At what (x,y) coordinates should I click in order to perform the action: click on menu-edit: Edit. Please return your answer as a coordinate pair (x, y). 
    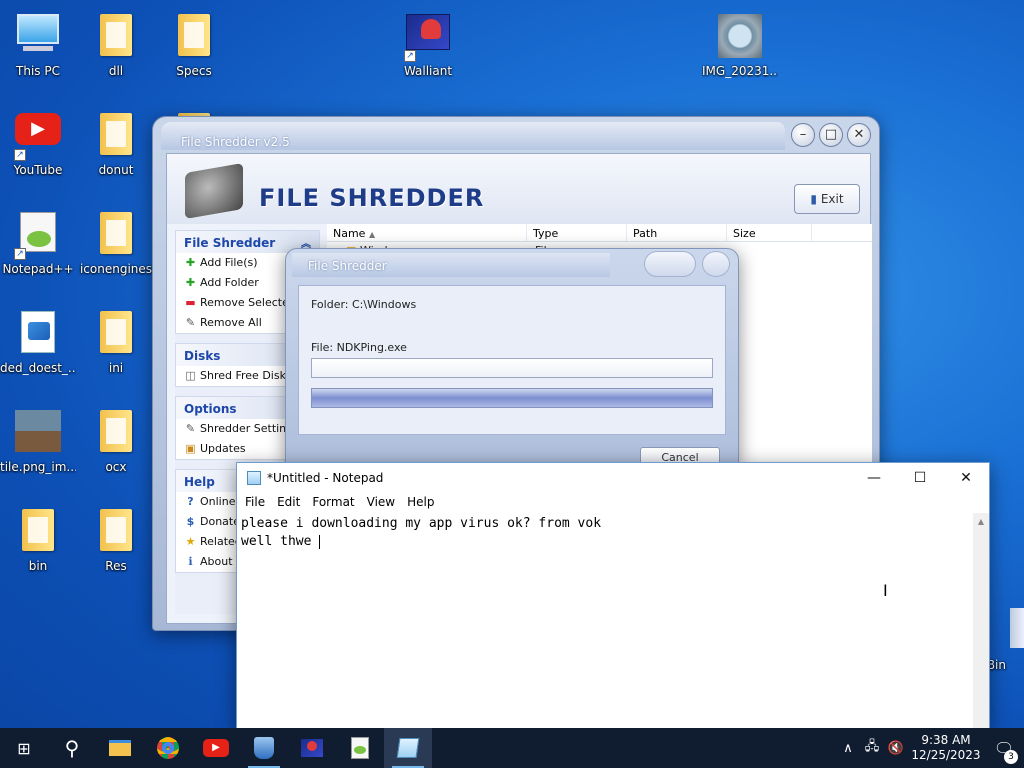
    Looking at the image, I should click on (288, 503).